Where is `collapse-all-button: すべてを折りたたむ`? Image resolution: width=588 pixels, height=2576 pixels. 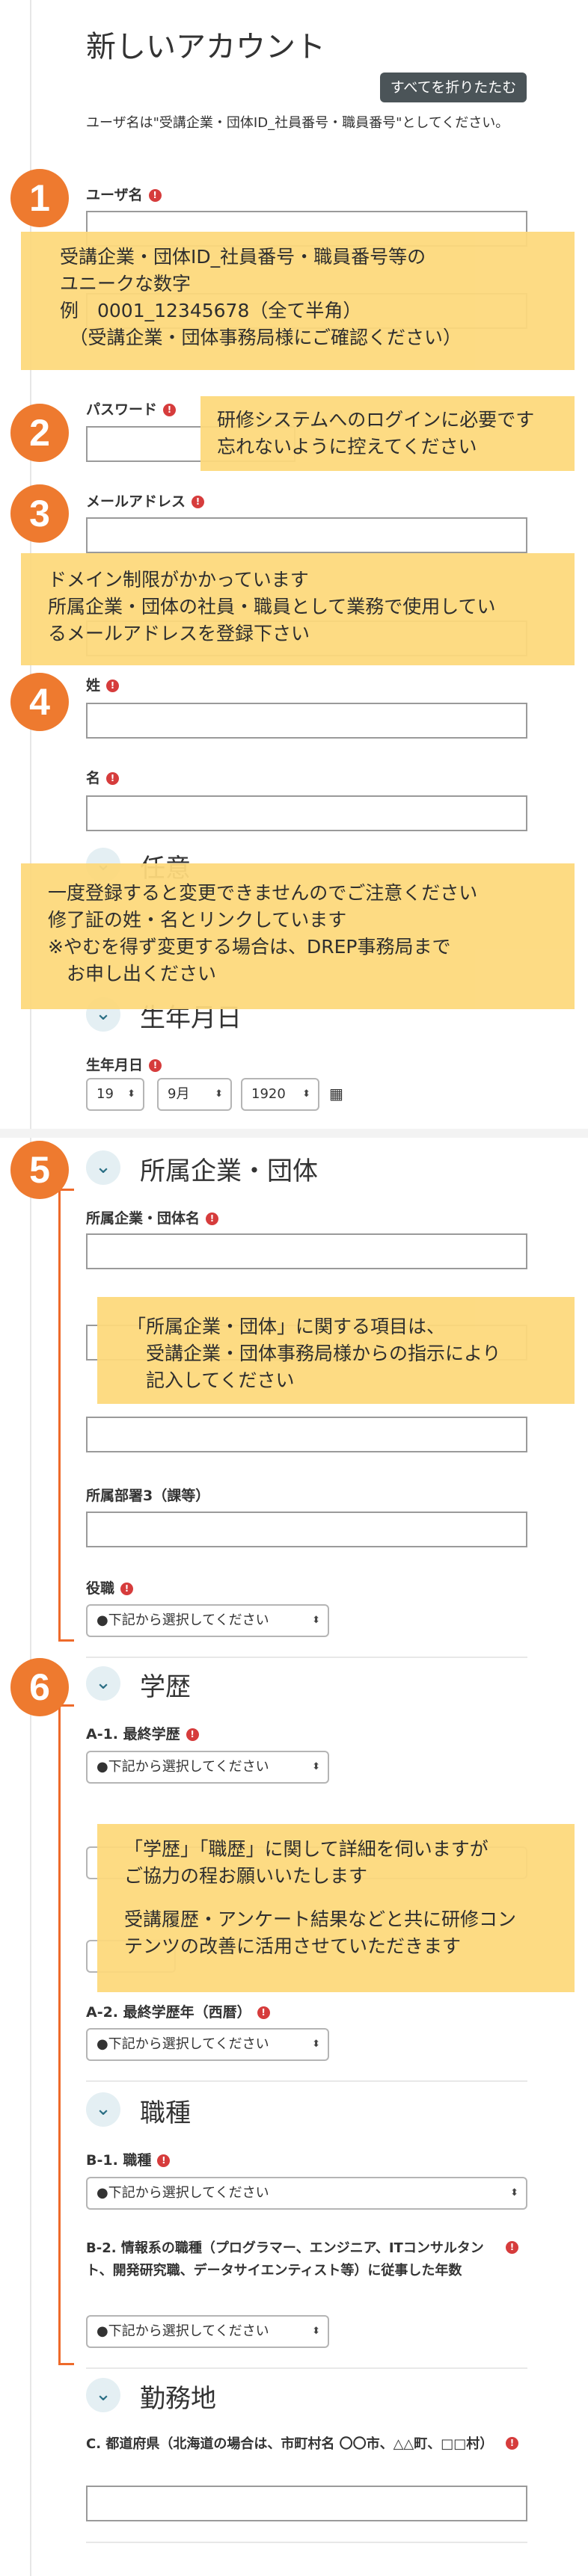
collapse-all-button: すべてを折りたたむ is located at coordinates (453, 87).